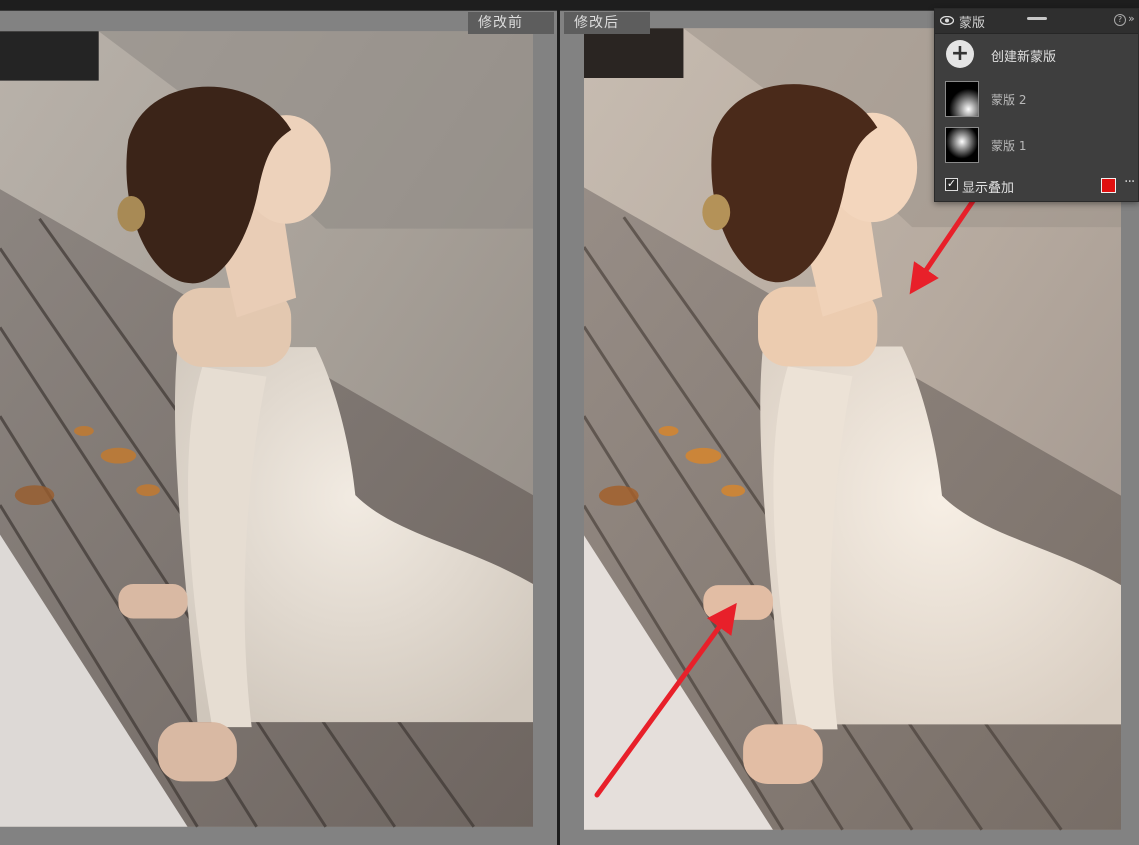 The image size is (1139, 845). What do you see at coordinates (607, 23) in the screenshot?
I see `after-label: 修改后` at bounding box center [607, 23].